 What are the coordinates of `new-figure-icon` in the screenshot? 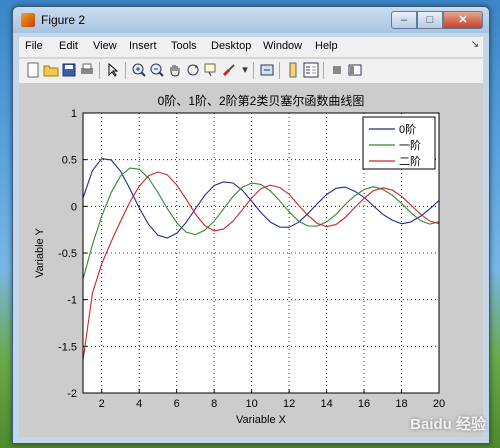 It's located at (33, 70).